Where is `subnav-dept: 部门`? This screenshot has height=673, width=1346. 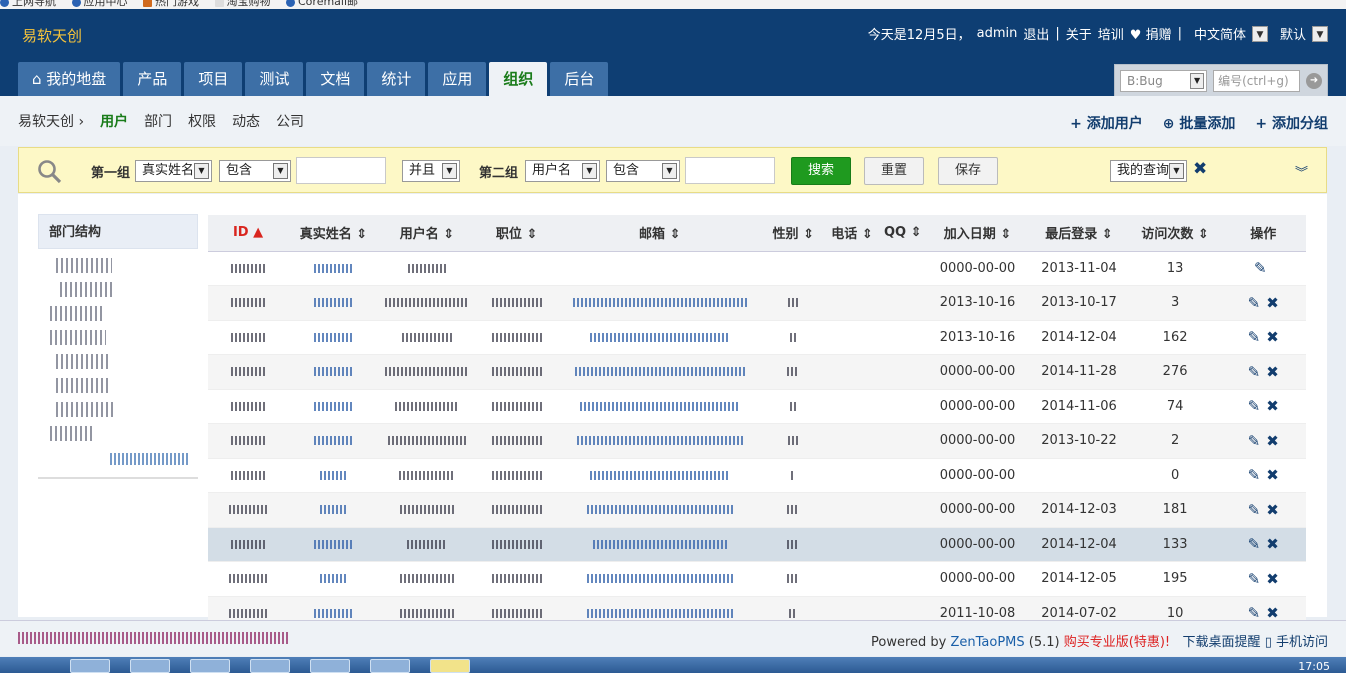
subnav-dept: 部门 is located at coordinates (158, 121).